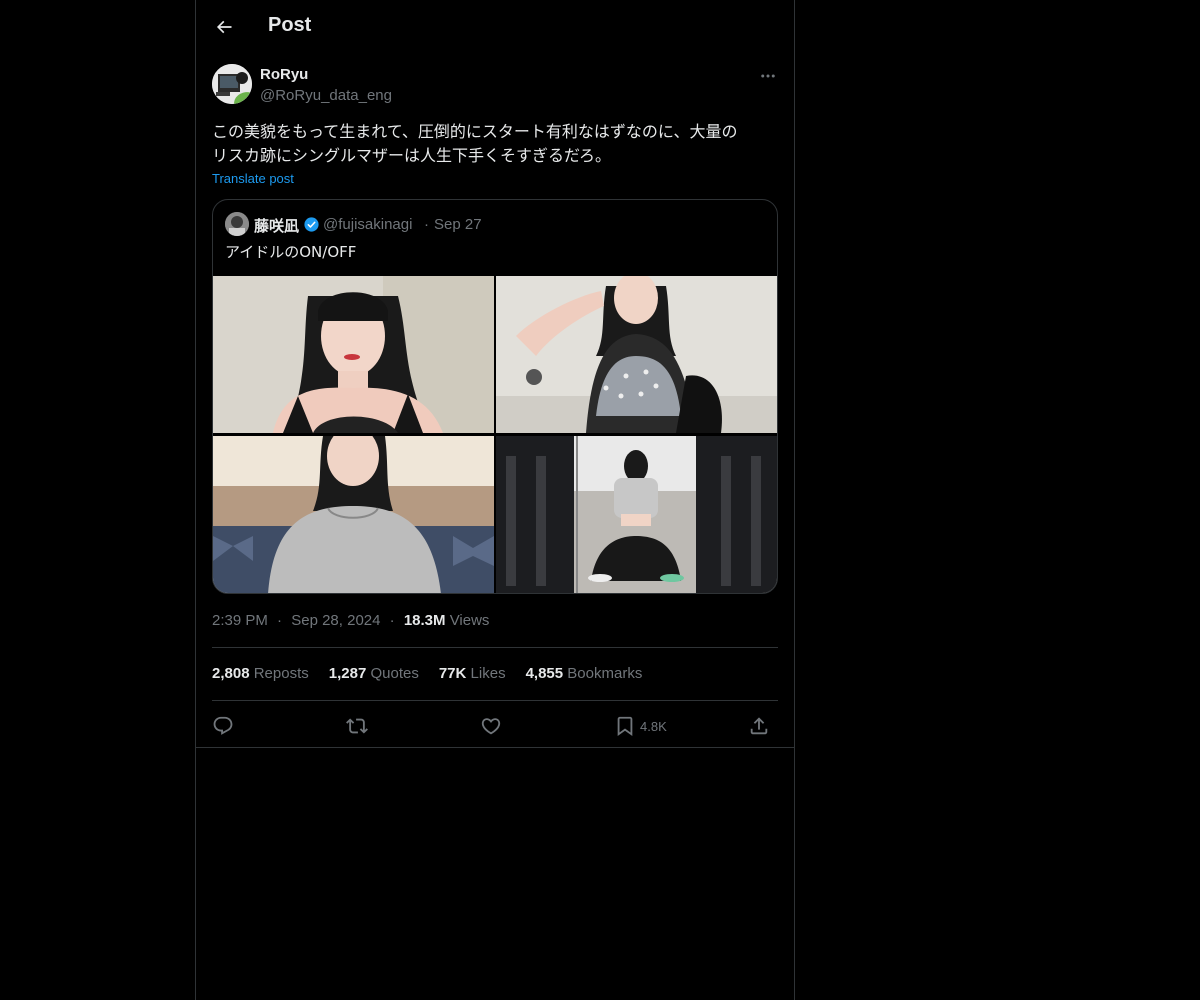 This screenshot has width=1200, height=1000. I want to click on bookmark-button: 4.8K, so click(640, 726).